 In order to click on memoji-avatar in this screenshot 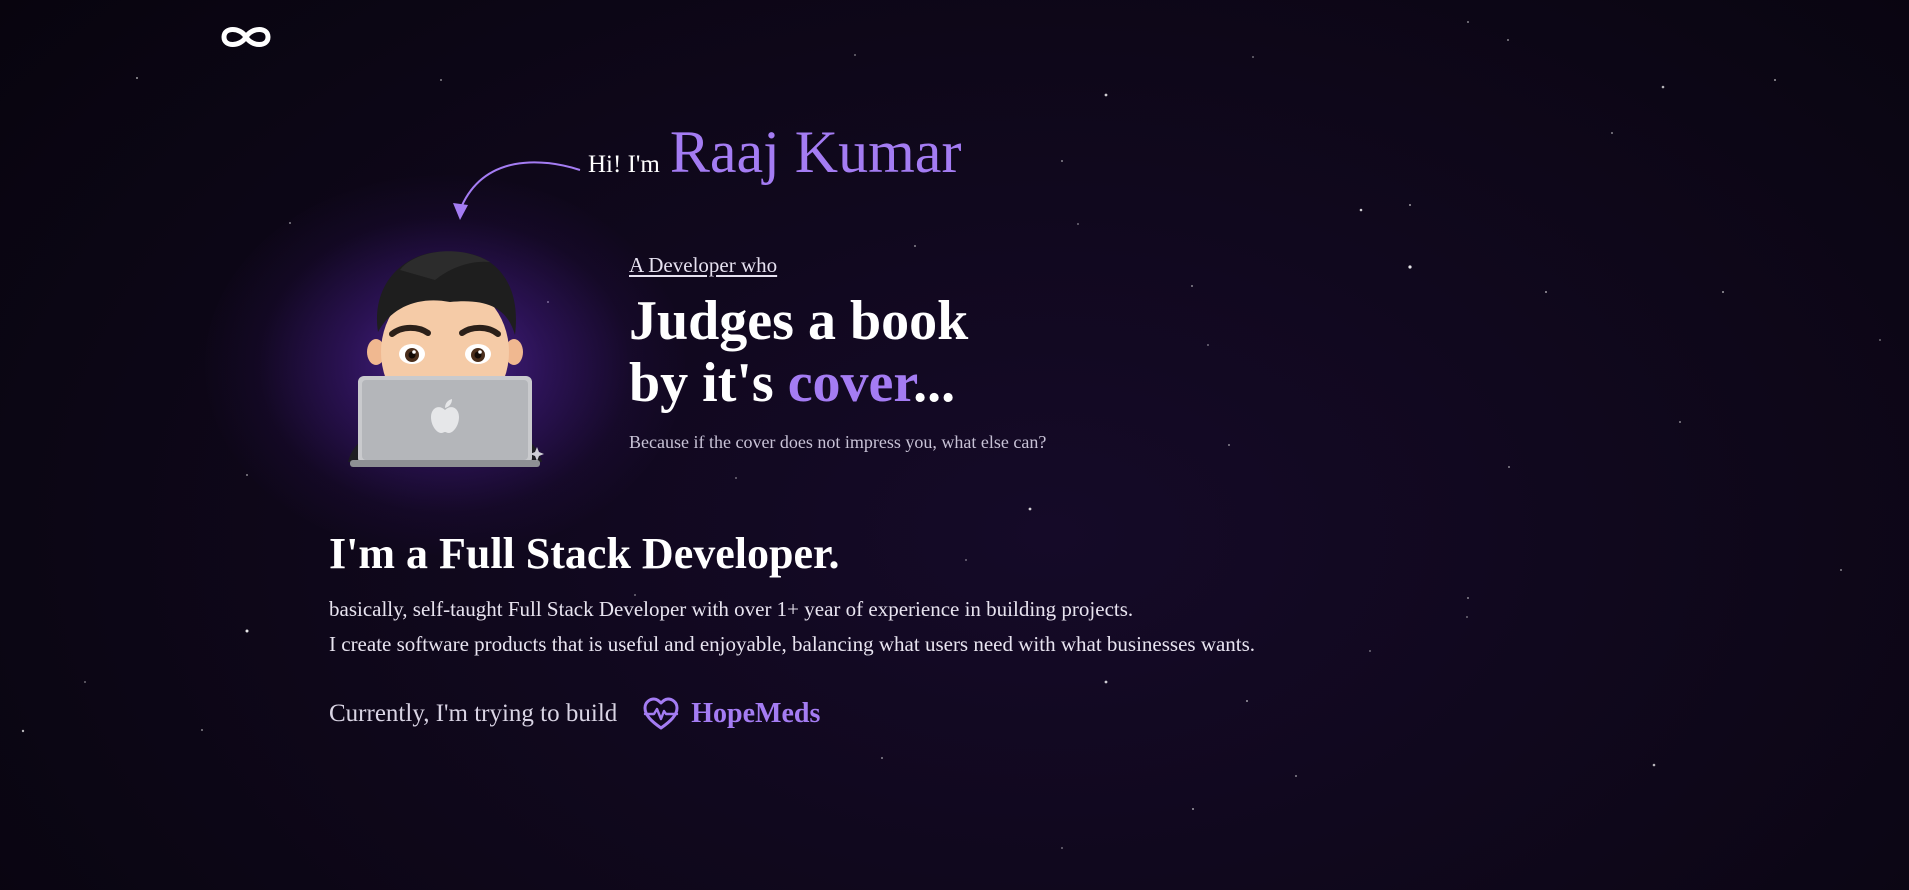, I will do `click(446, 359)`.